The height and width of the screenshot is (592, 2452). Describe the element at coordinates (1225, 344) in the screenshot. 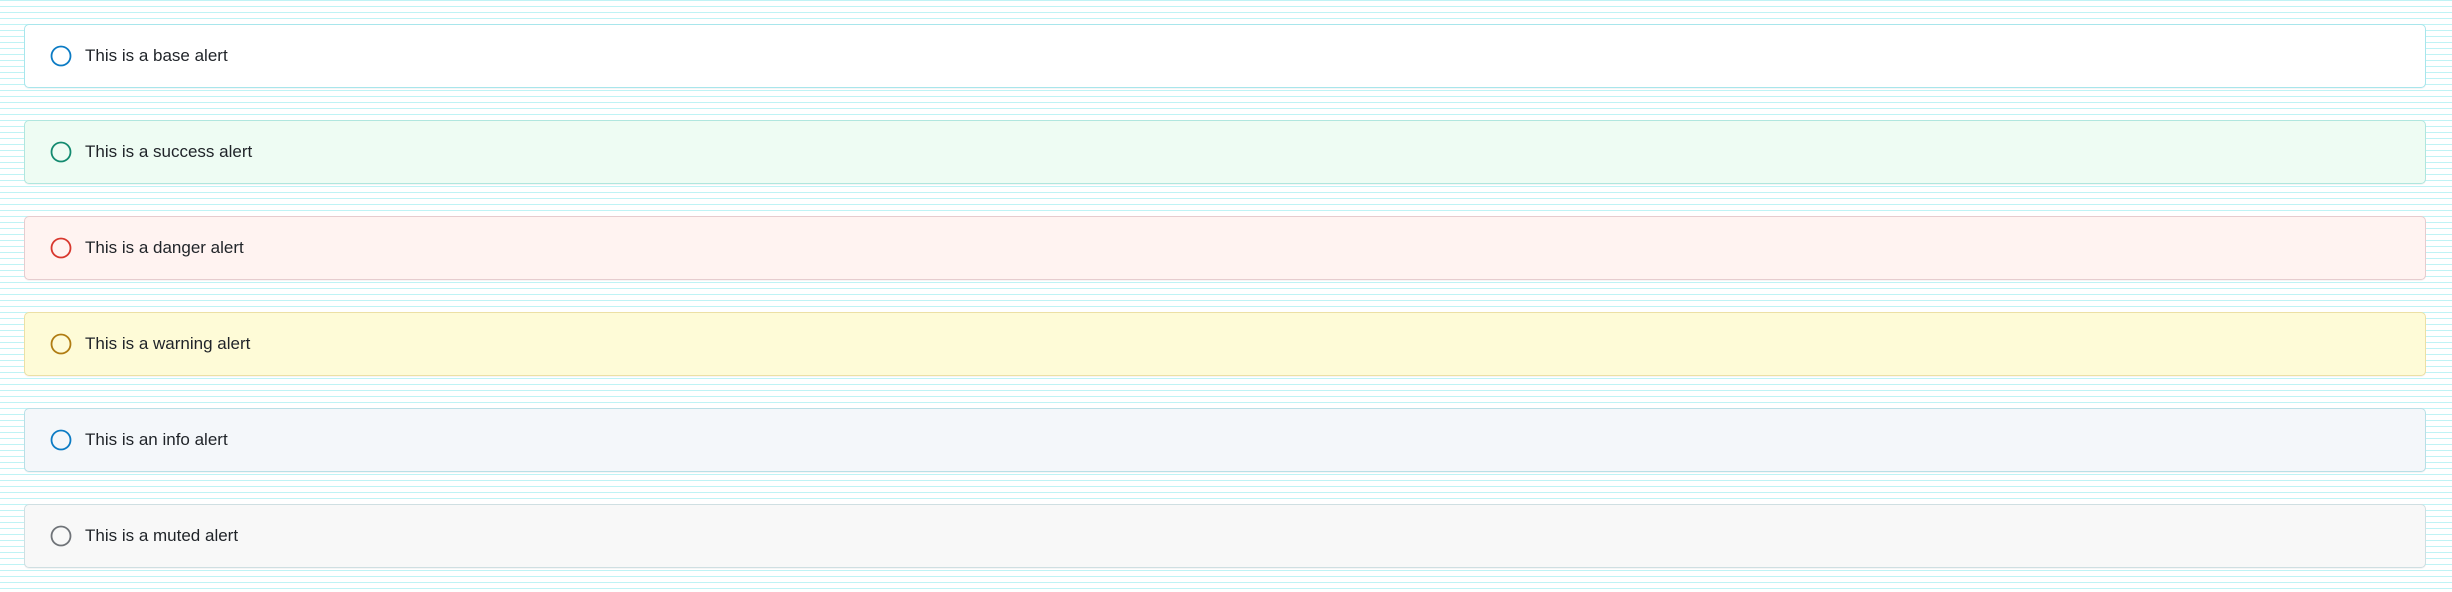

I see `alert-warning: This is a warning alert` at that location.